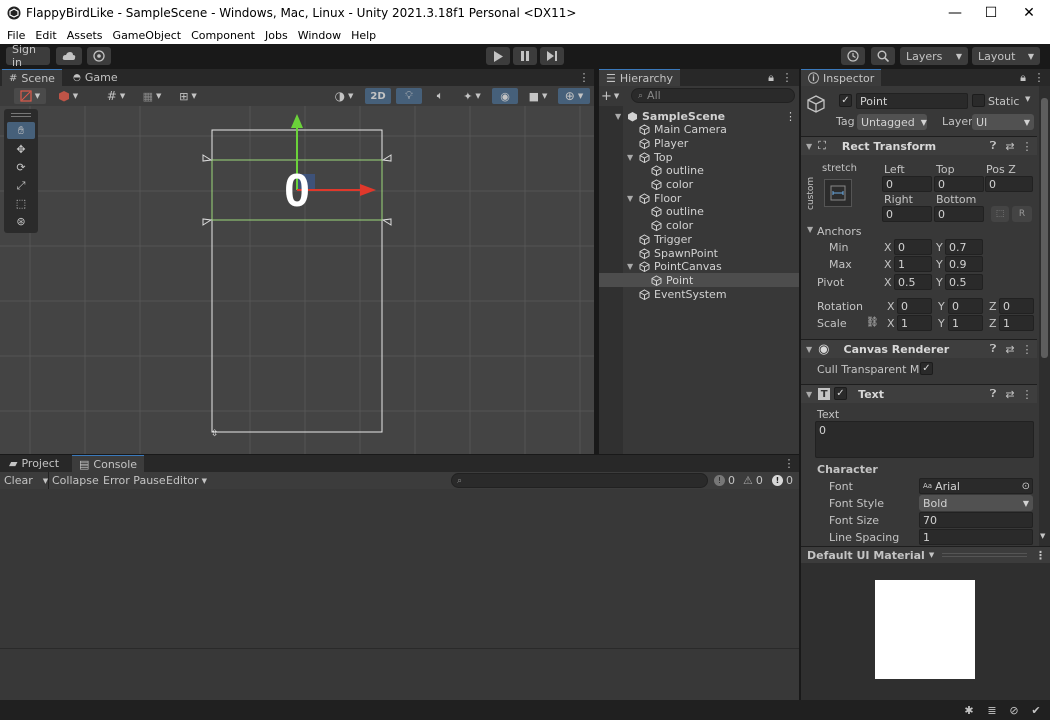  What do you see at coordinates (892, 122) in the screenshot?
I see `tag-dropdown: Untagged ▼` at bounding box center [892, 122].